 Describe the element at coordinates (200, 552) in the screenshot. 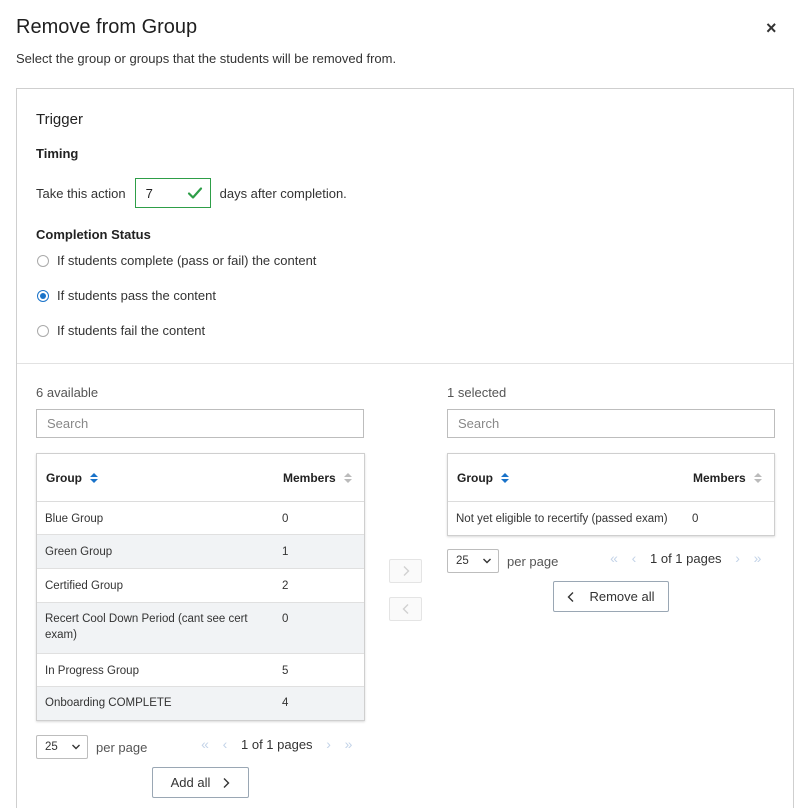

I see `table-row: Green Group 1` at that location.